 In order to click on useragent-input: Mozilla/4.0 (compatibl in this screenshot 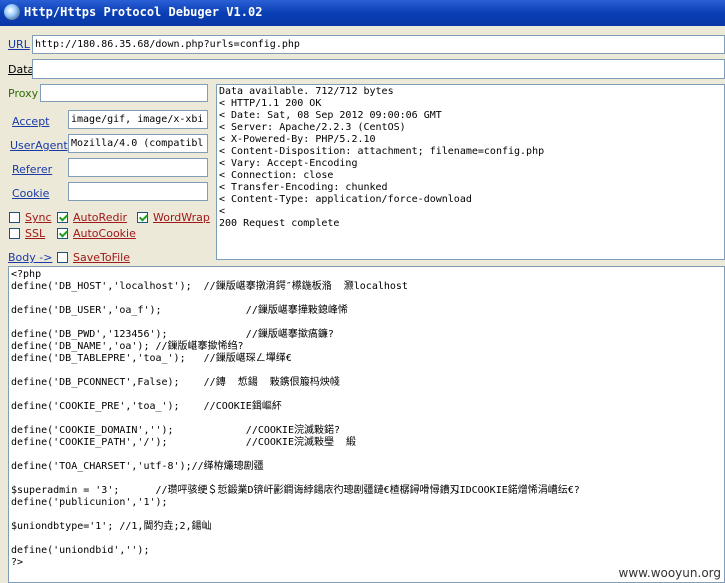, I will do `click(138, 143)`.